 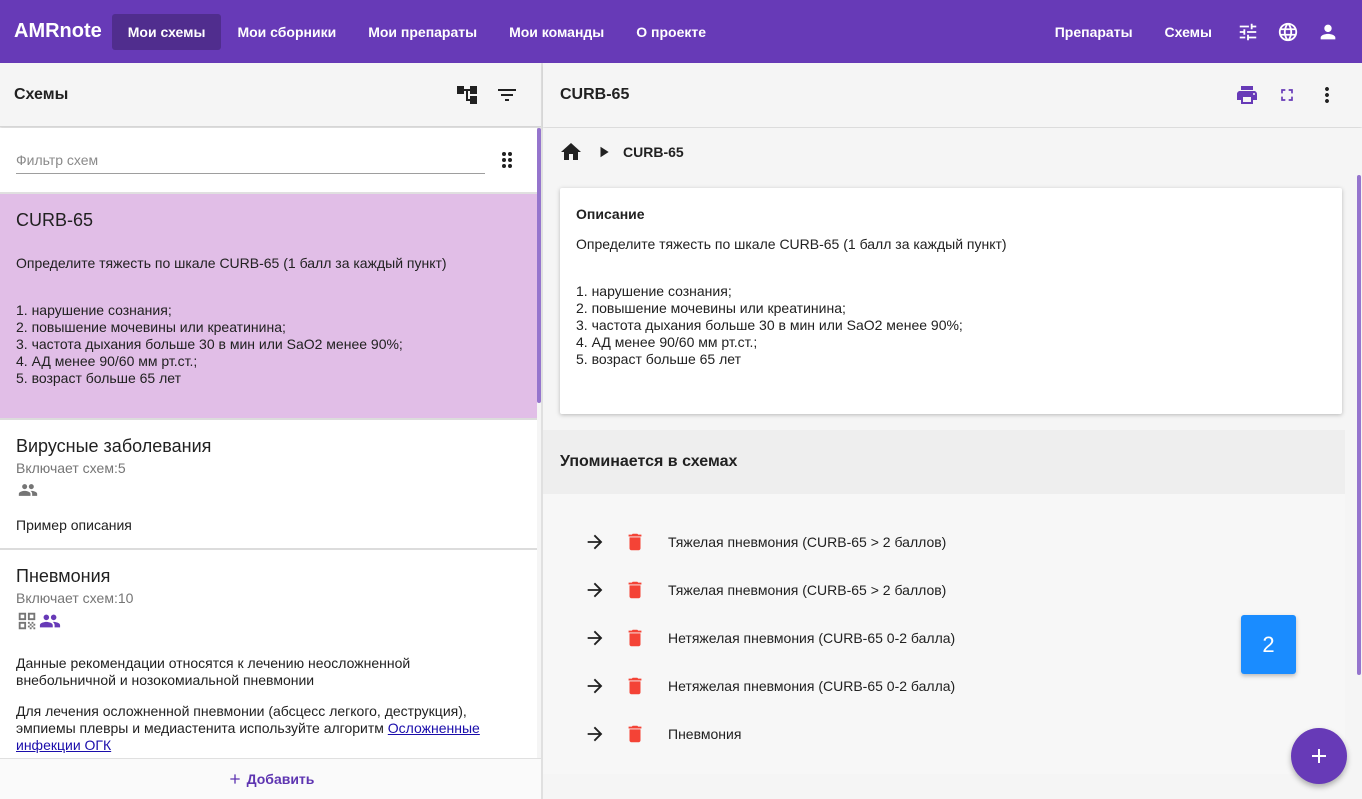 I want to click on mention-label: Пневмония, so click(x=705, y=734).